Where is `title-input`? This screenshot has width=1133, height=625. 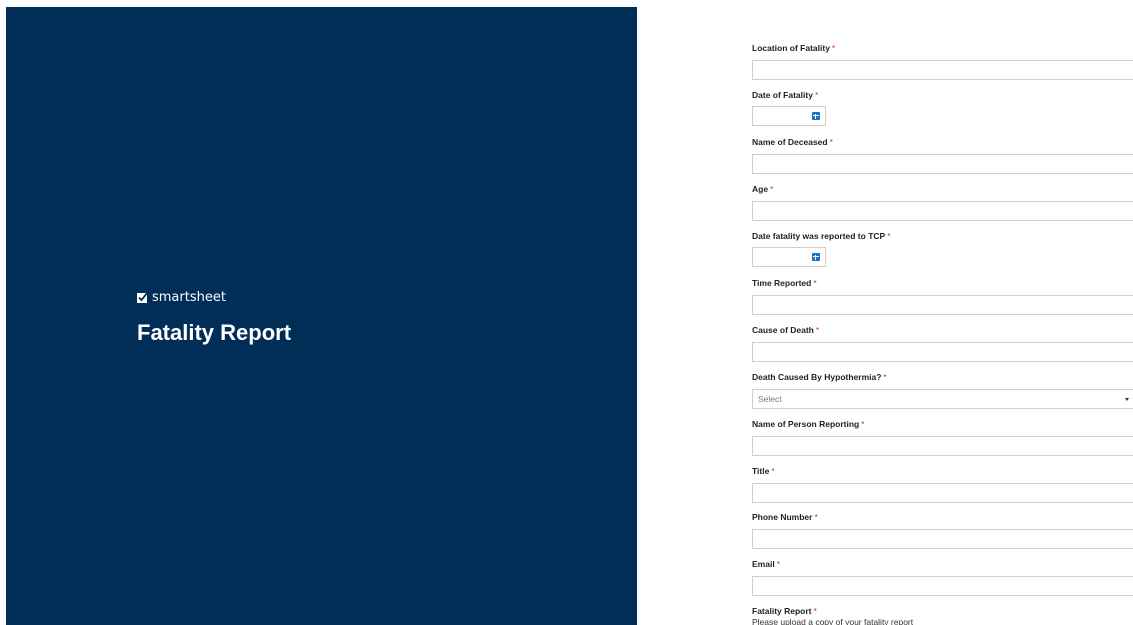 title-input is located at coordinates (942, 493).